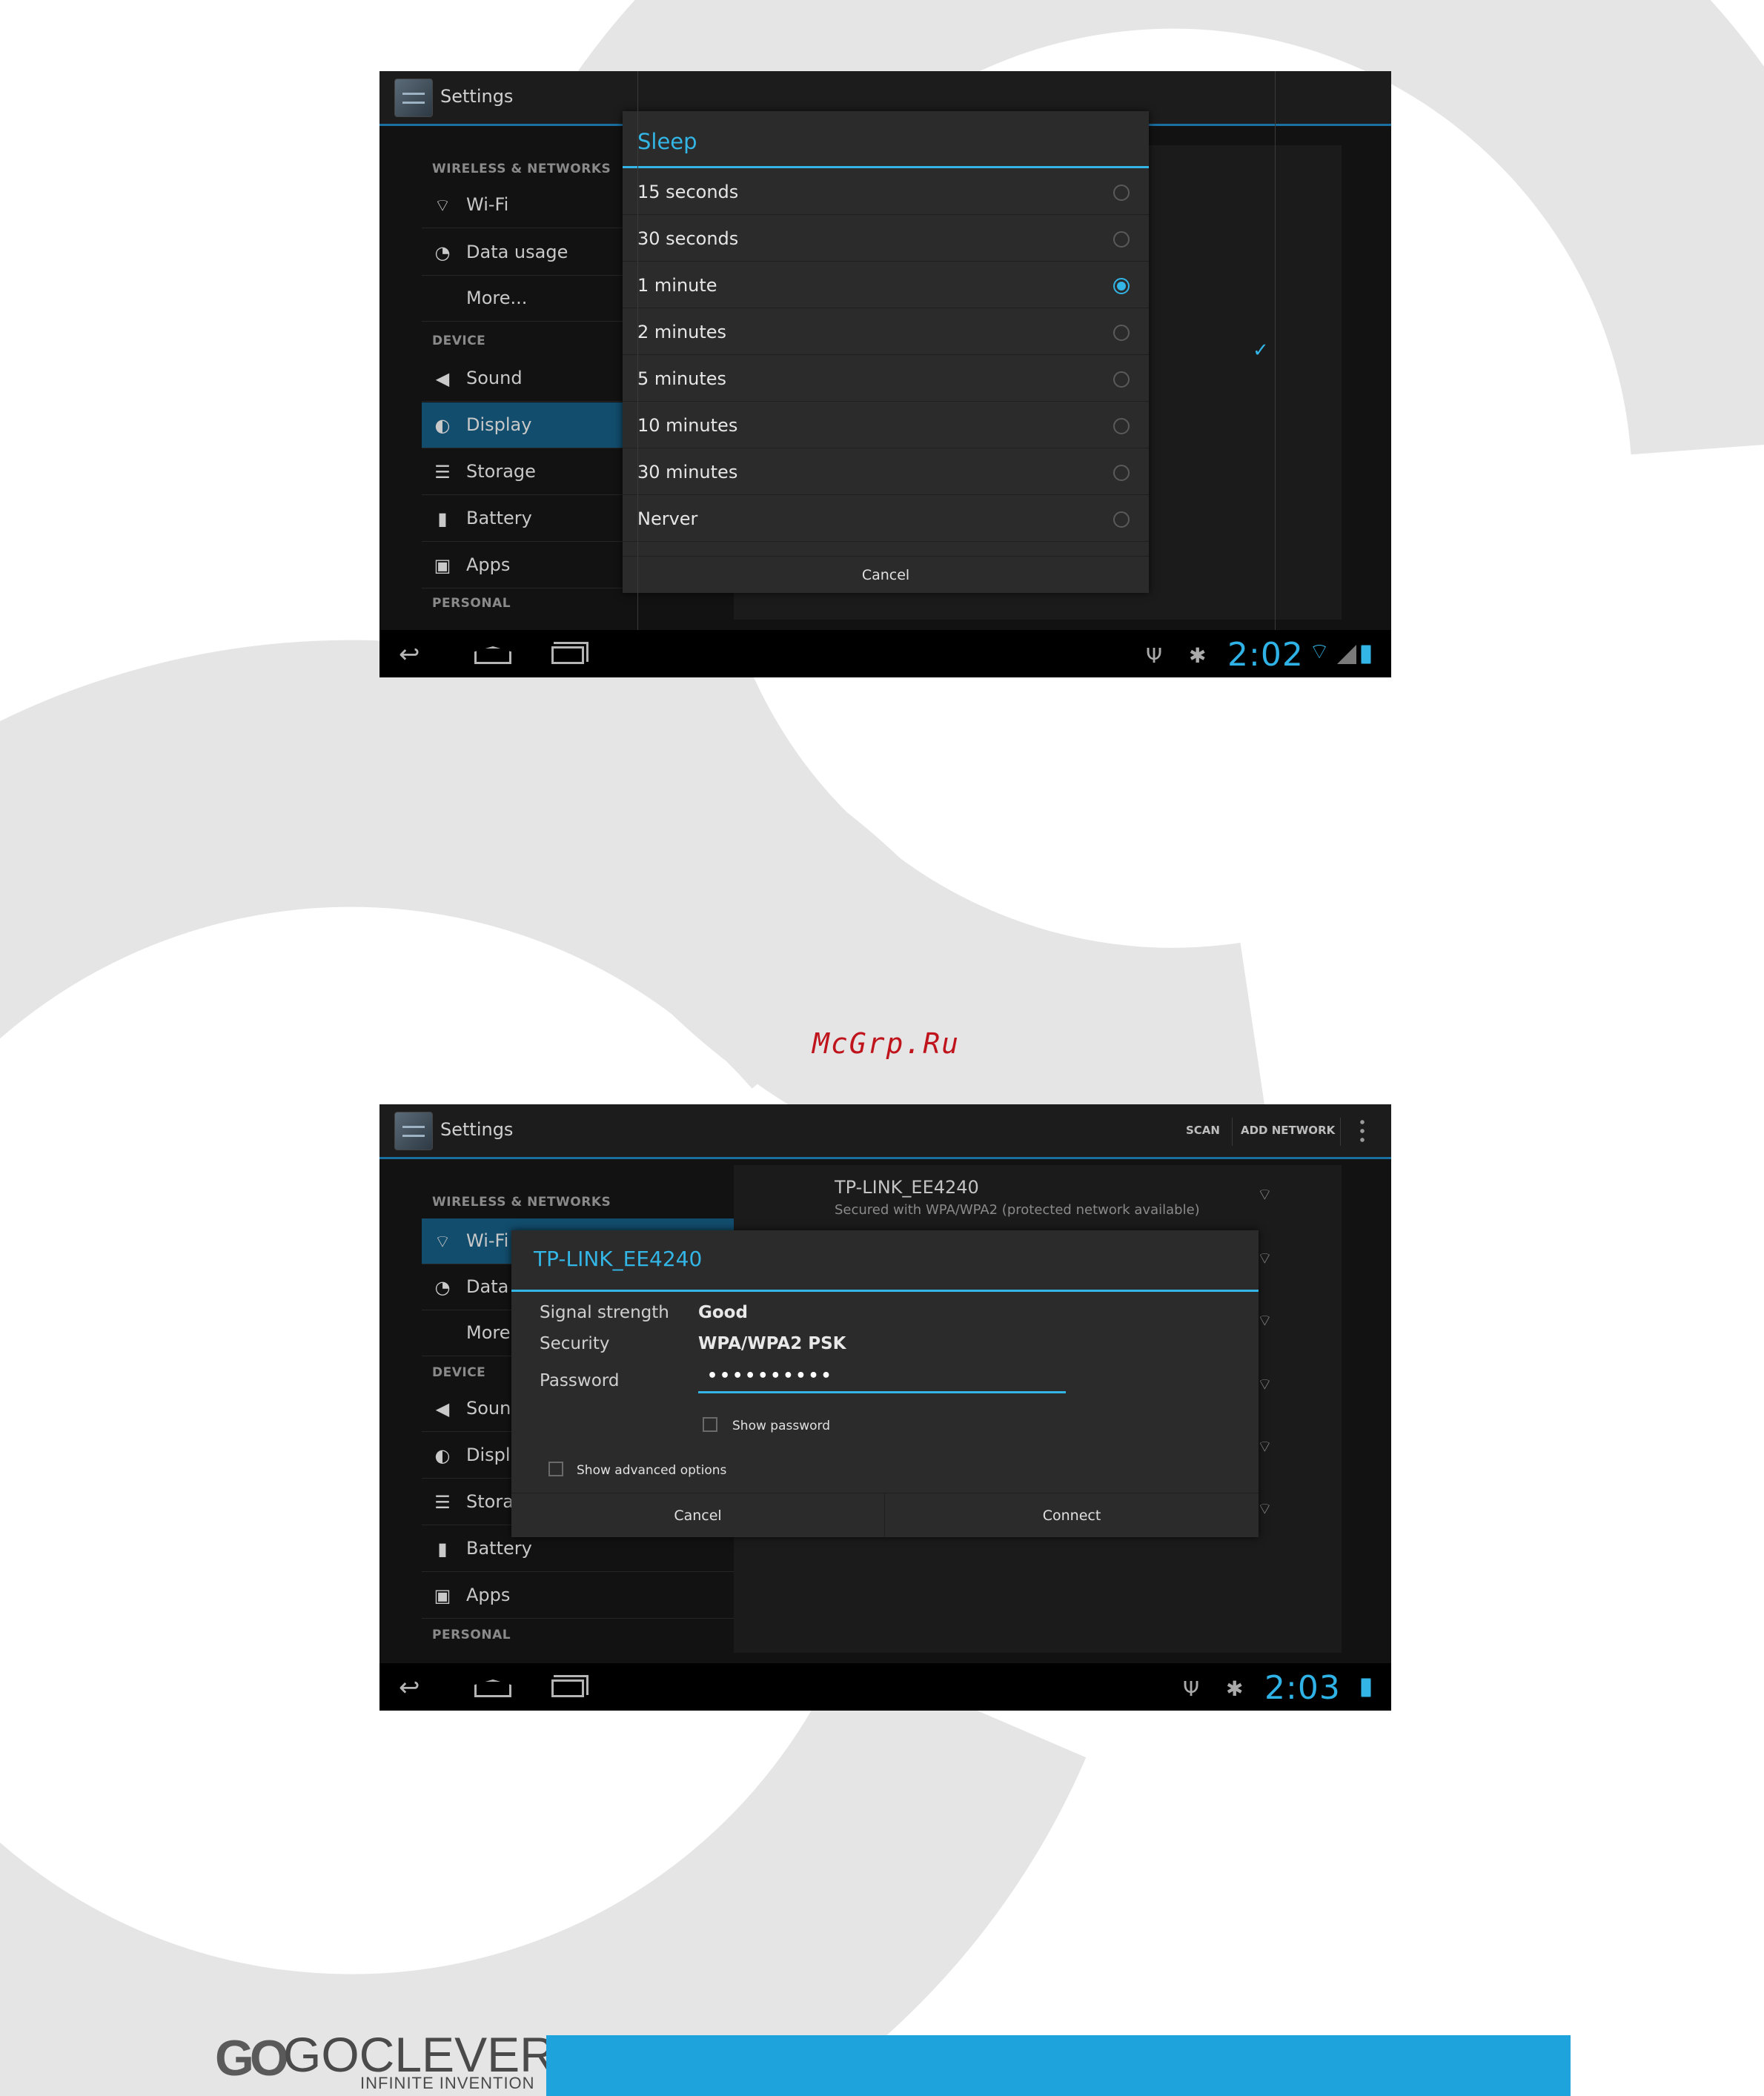 The height and width of the screenshot is (2096, 1764). What do you see at coordinates (618, 1259) in the screenshot?
I see `dialog-title: TP-LINK_EE4240` at bounding box center [618, 1259].